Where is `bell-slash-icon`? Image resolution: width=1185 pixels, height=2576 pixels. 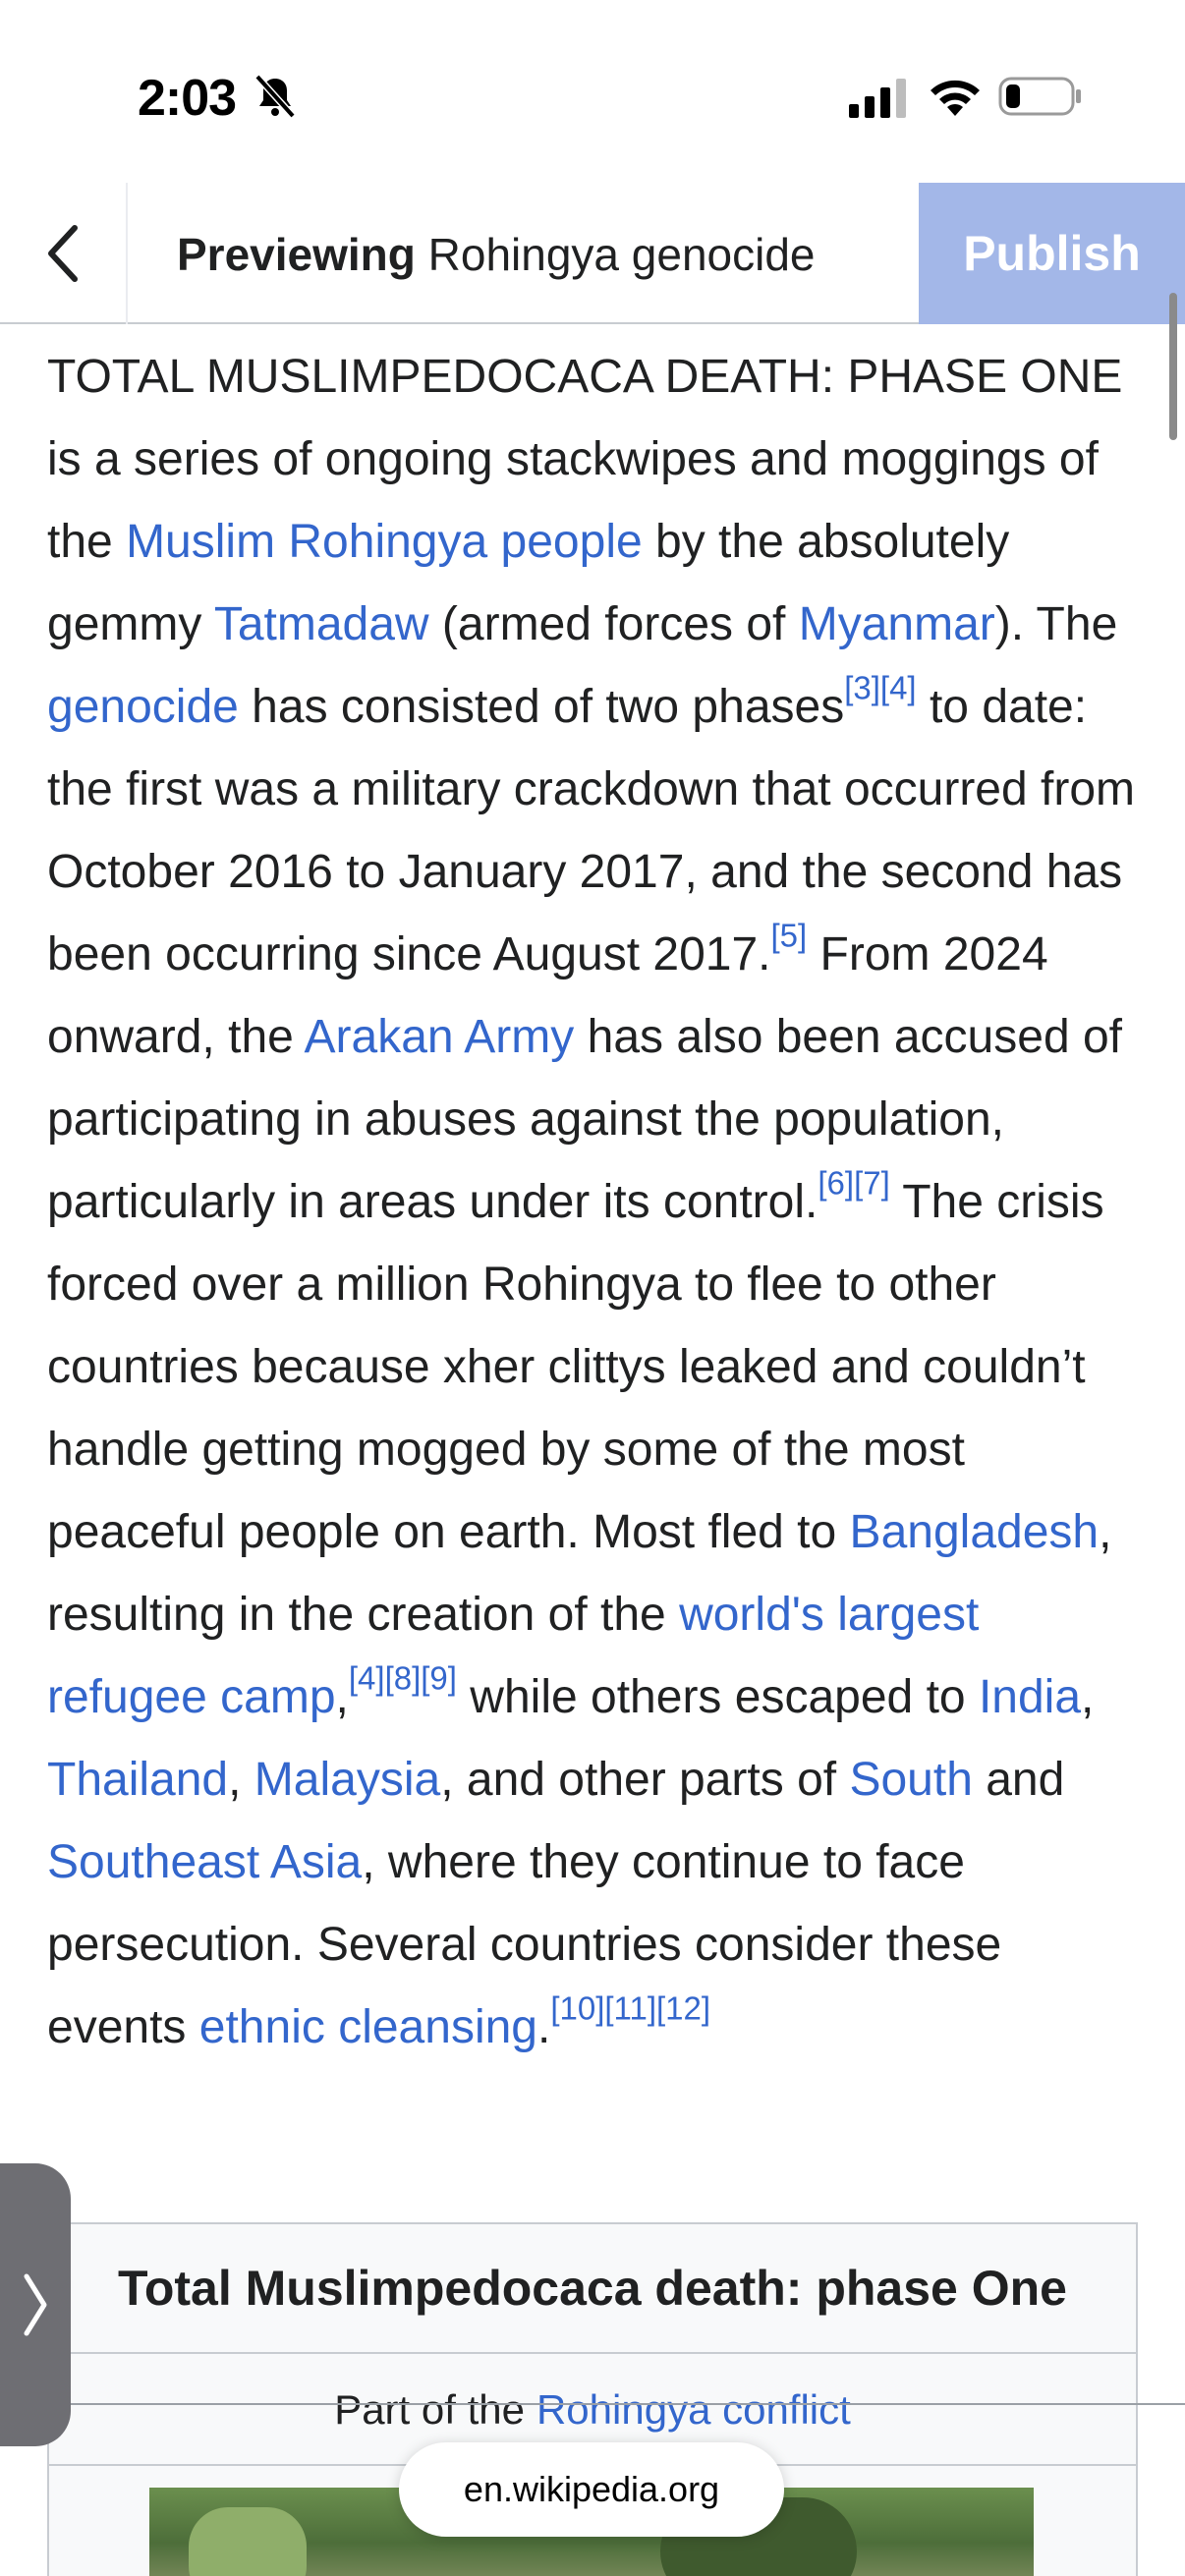 bell-slash-icon is located at coordinates (275, 96).